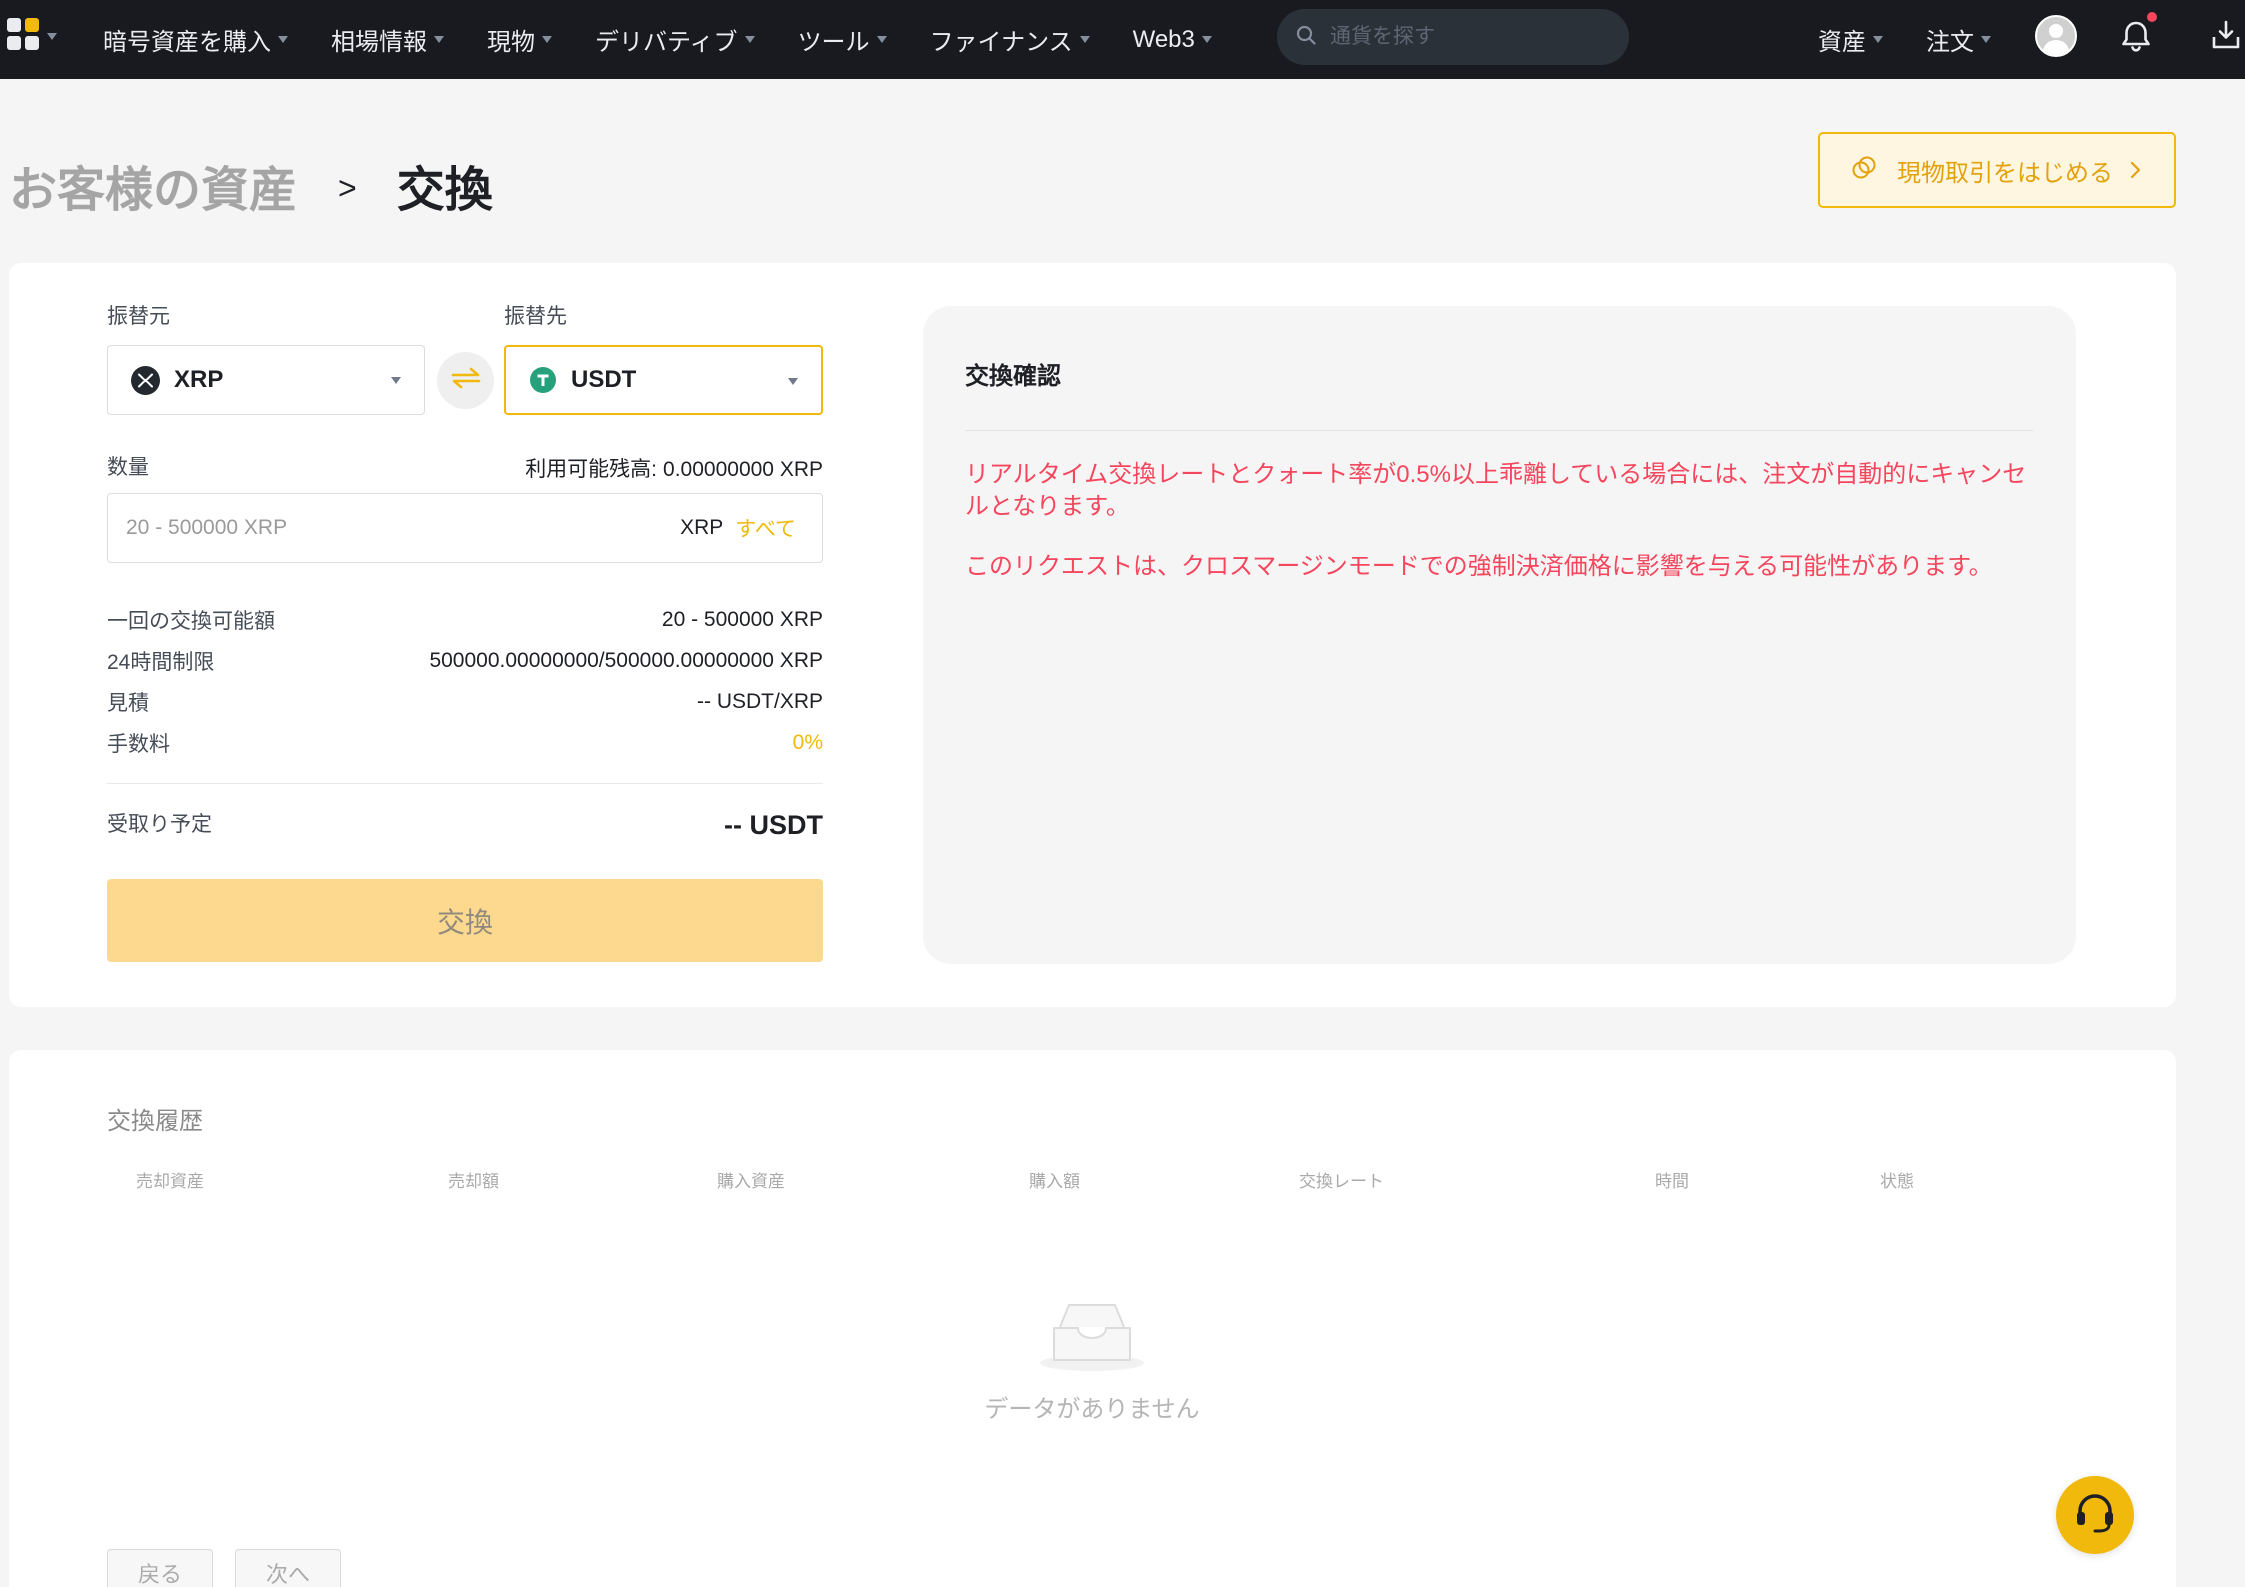 Image resolution: width=2245 pixels, height=1587 pixels. What do you see at coordinates (266, 380) in the screenshot?
I see `from-coin-select: XRP` at bounding box center [266, 380].